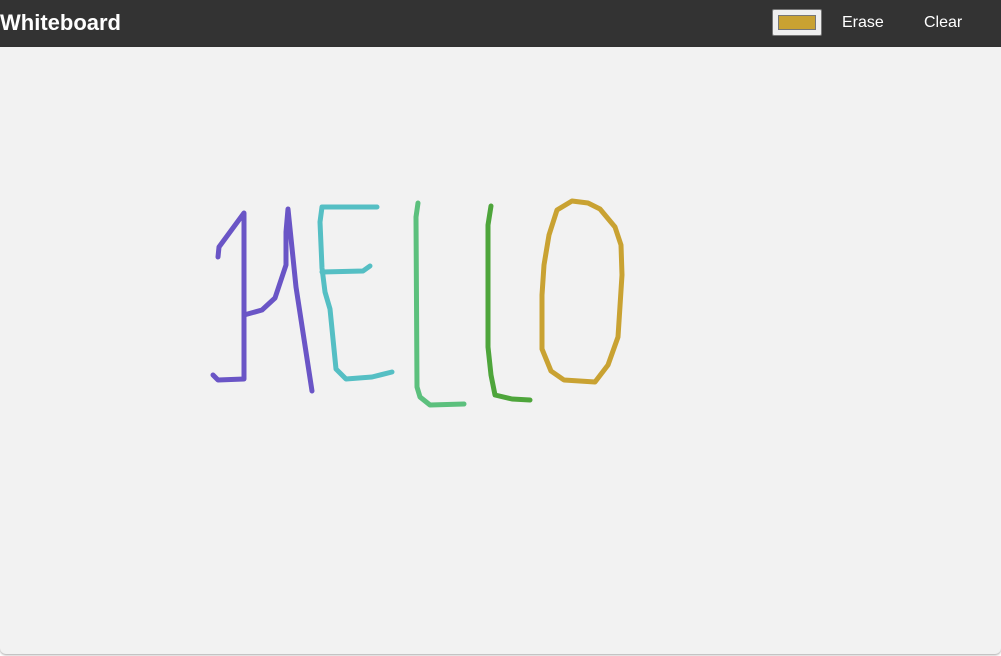  Describe the element at coordinates (500, 23) in the screenshot. I see `toolbar: Whiteboard Erase Clear` at that location.